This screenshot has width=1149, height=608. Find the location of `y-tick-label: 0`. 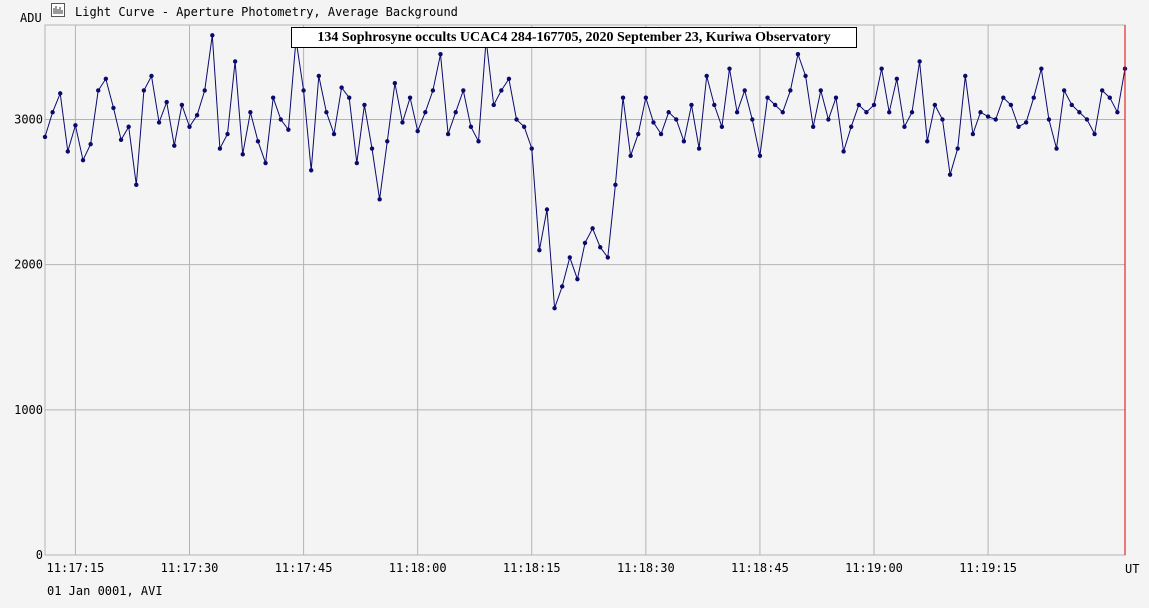

y-tick-label: 0 is located at coordinates (39, 555).